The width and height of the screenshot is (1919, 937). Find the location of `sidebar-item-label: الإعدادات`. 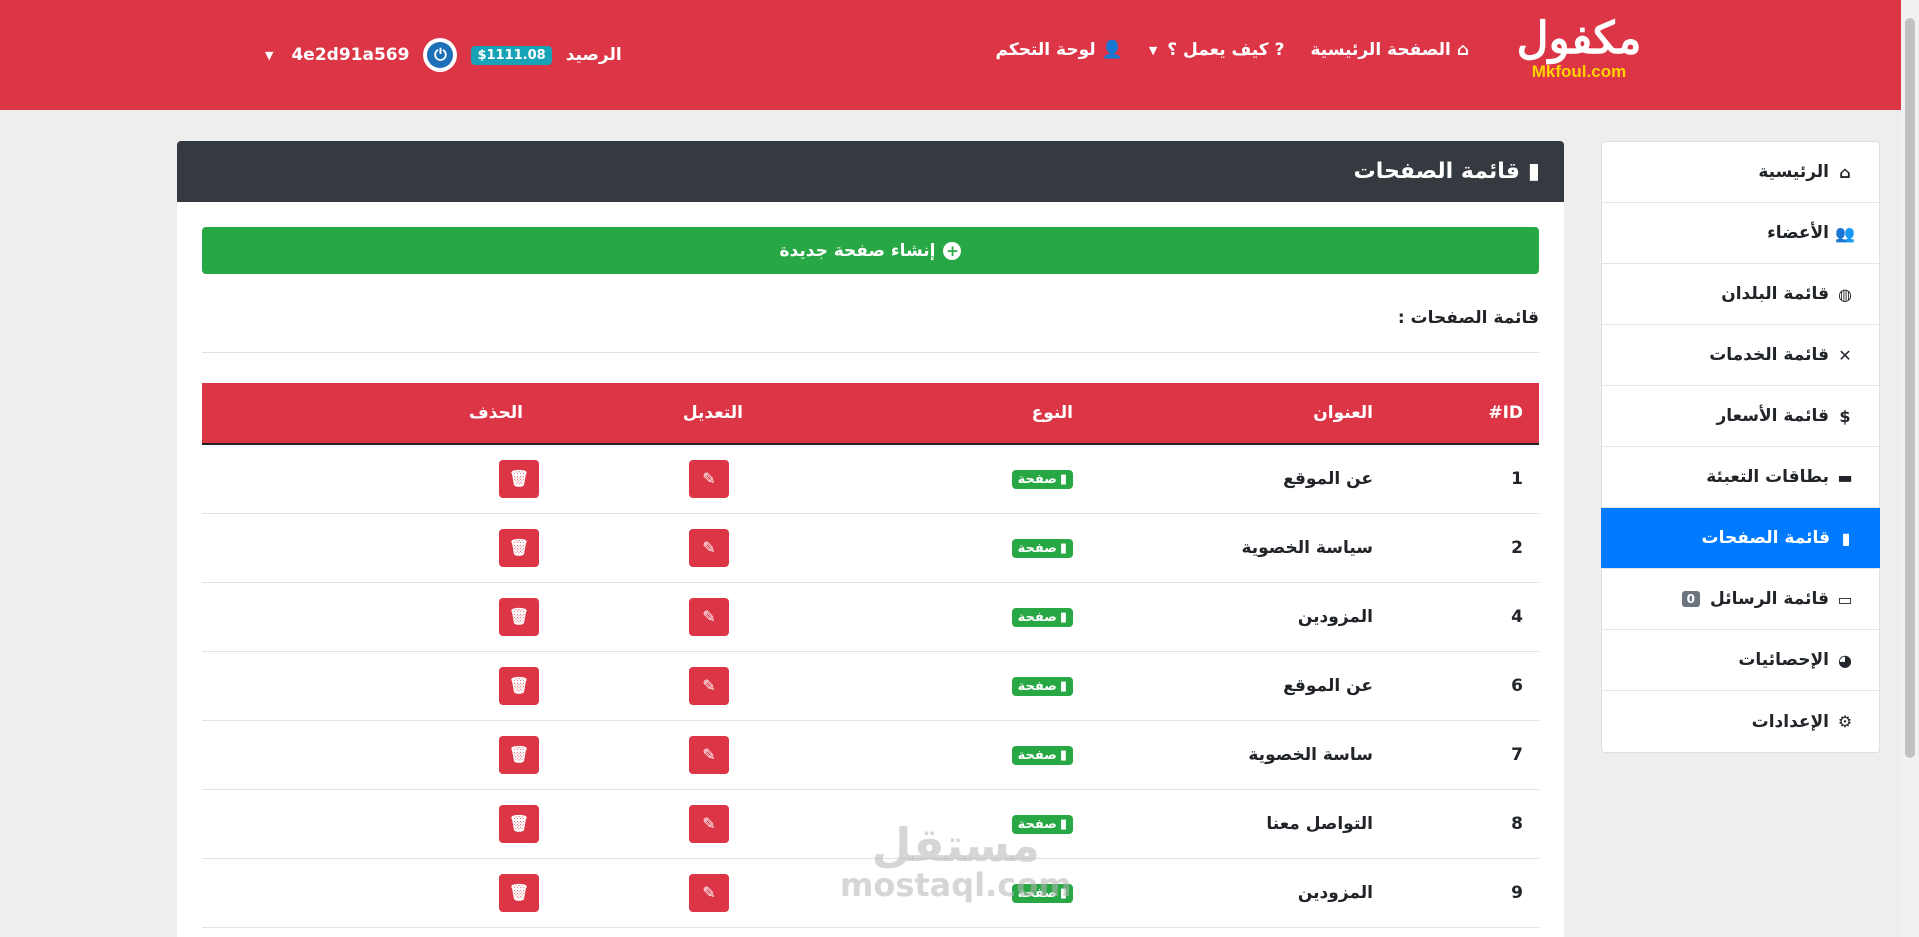

sidebar-item-label: الإعدادات is located at coordinates (1790, 721).